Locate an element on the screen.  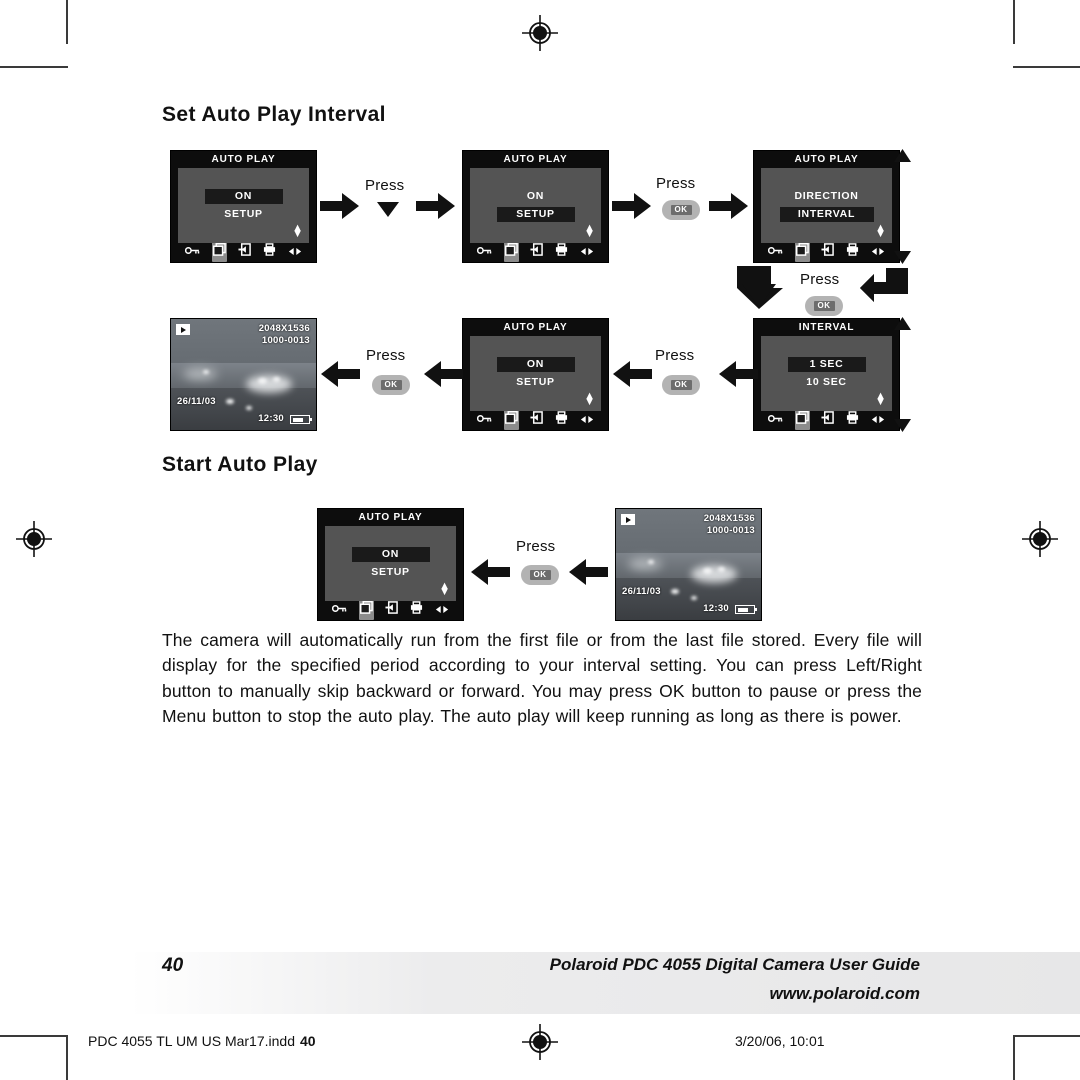
ok-button-3: OK is located at coordinates (681, 385).